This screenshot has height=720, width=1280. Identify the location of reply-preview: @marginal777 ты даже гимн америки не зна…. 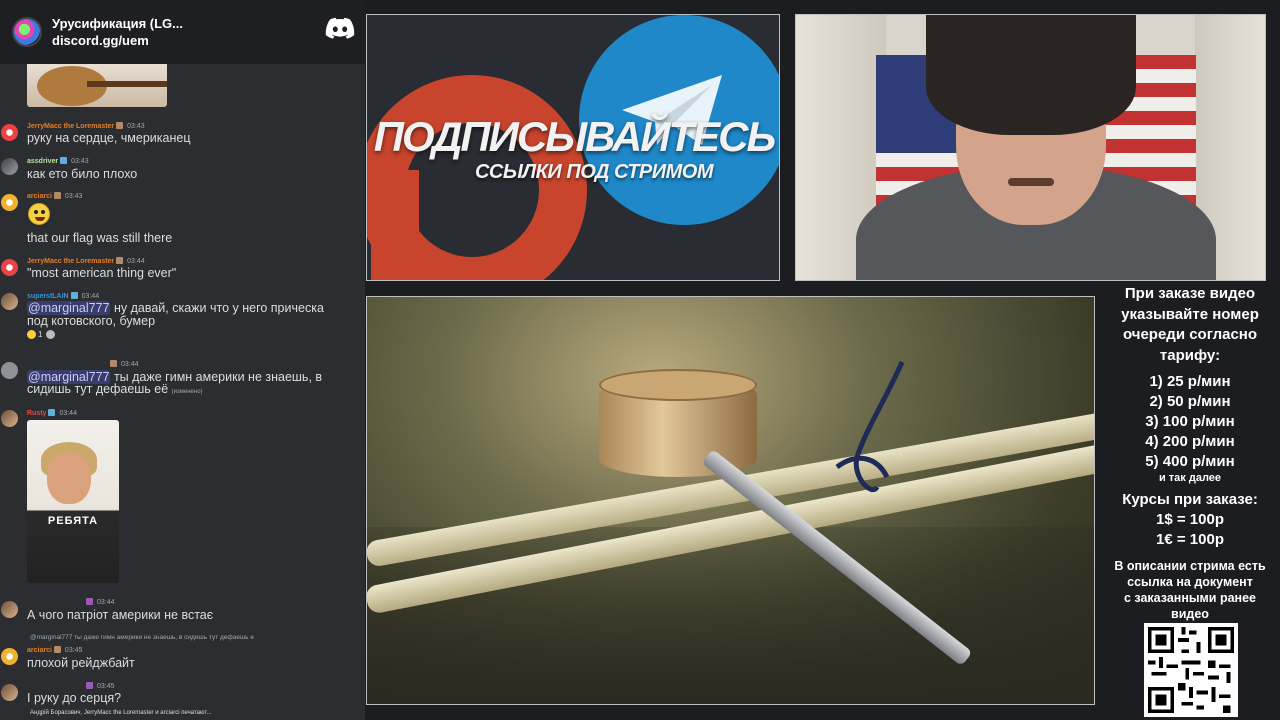
(142, 637).